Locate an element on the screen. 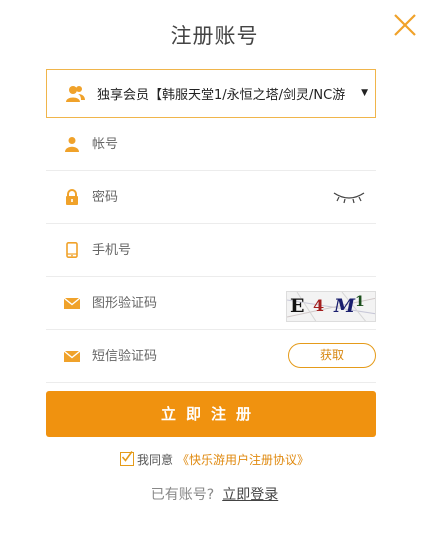  agree-checkbox is located at coordinates (126, 458).